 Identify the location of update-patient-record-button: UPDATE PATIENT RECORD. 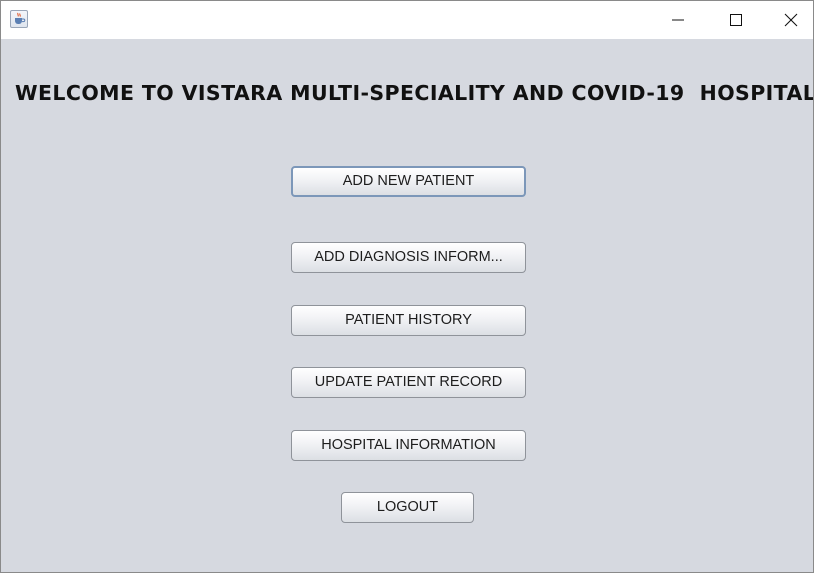
(408, 382).